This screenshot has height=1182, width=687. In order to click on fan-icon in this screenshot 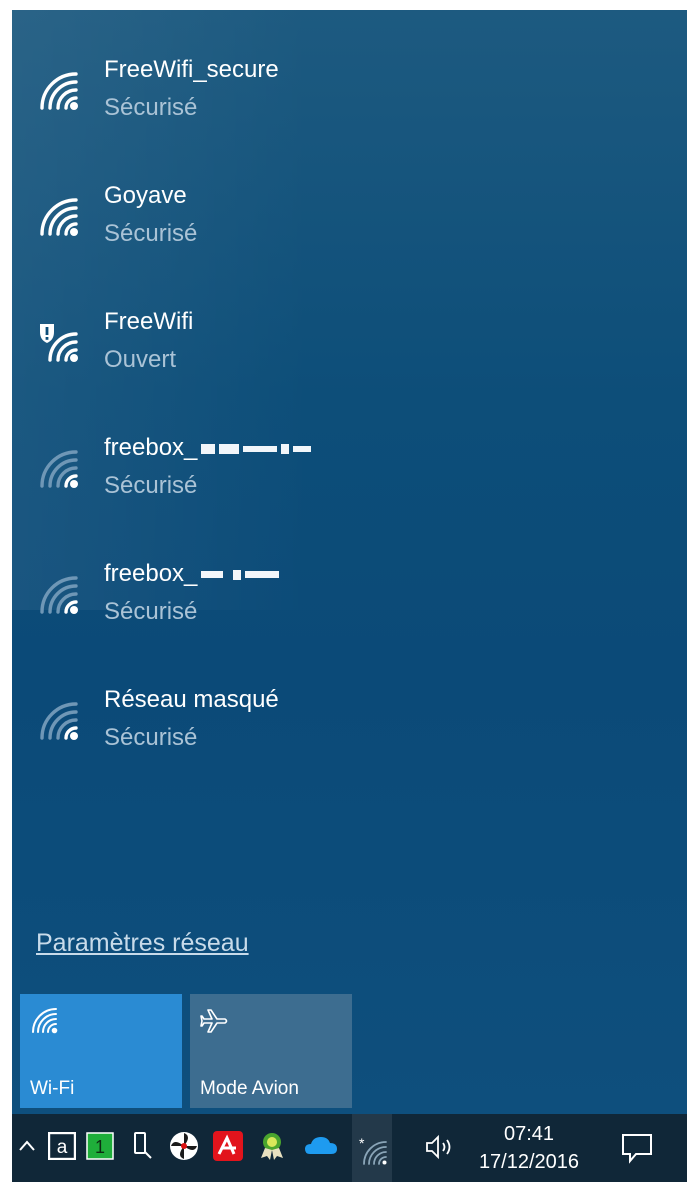, I will do `click(184, 1146)`.